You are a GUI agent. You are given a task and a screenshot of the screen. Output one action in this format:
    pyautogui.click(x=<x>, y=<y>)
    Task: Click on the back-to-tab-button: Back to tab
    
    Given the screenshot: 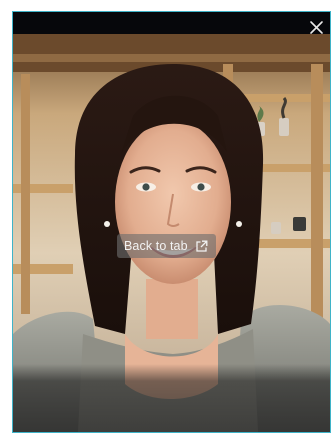 What is the action you would take?
    pyautogui.click(x=166, y=246)
    